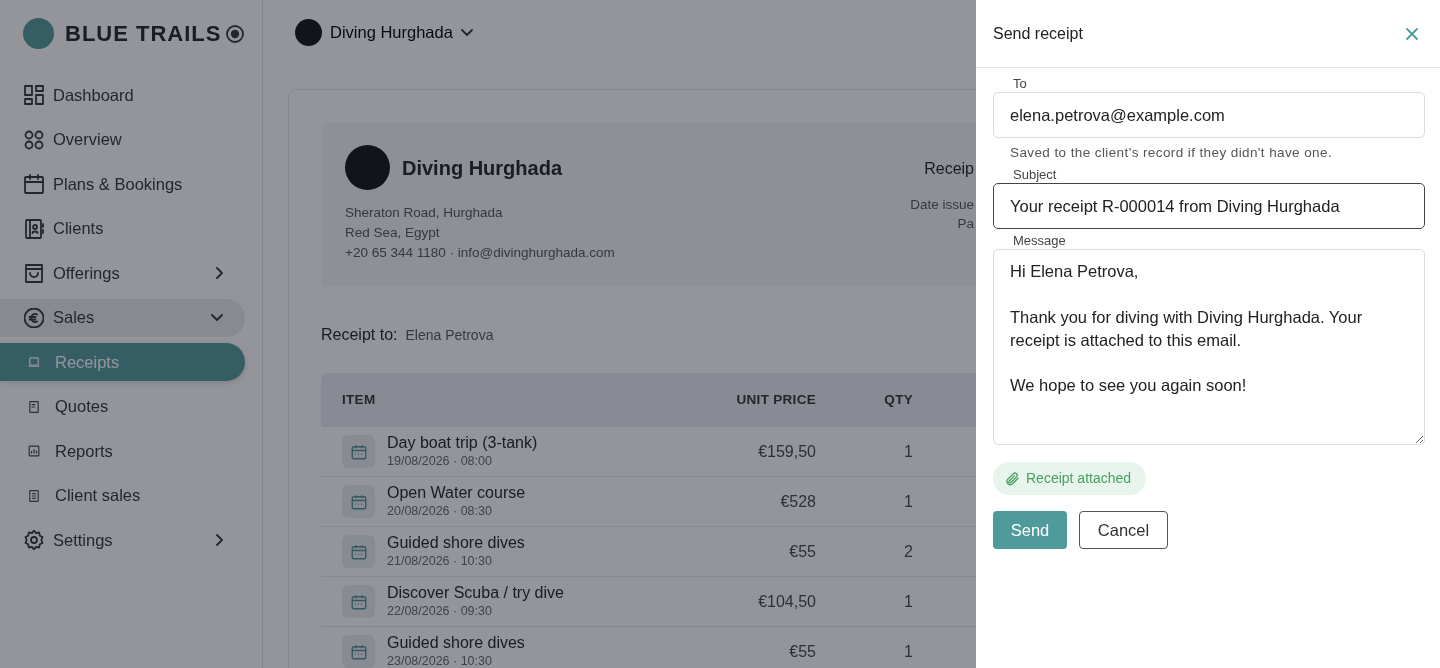  Describe the element at coordinates (787, 601) in the screenshot. I see `unit-price: €104,50` at that location.